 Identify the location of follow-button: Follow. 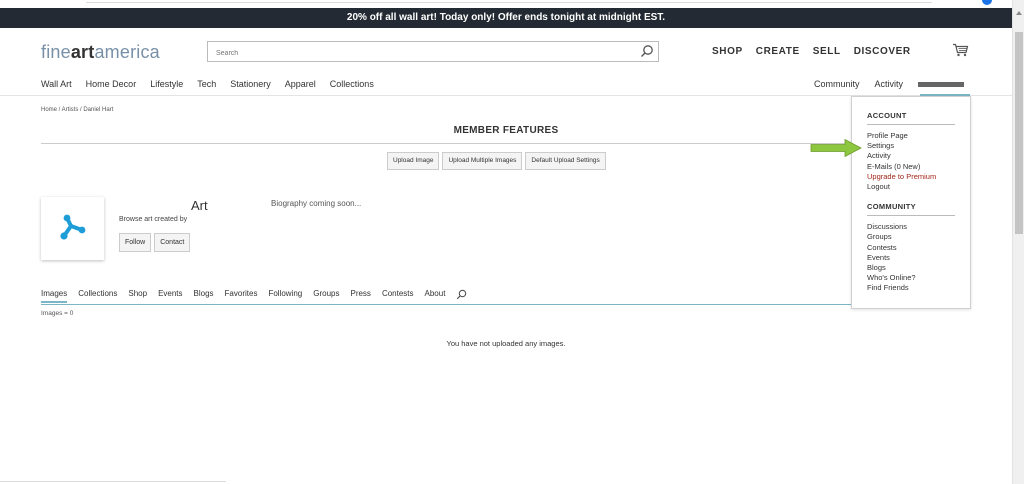
(135, 242).